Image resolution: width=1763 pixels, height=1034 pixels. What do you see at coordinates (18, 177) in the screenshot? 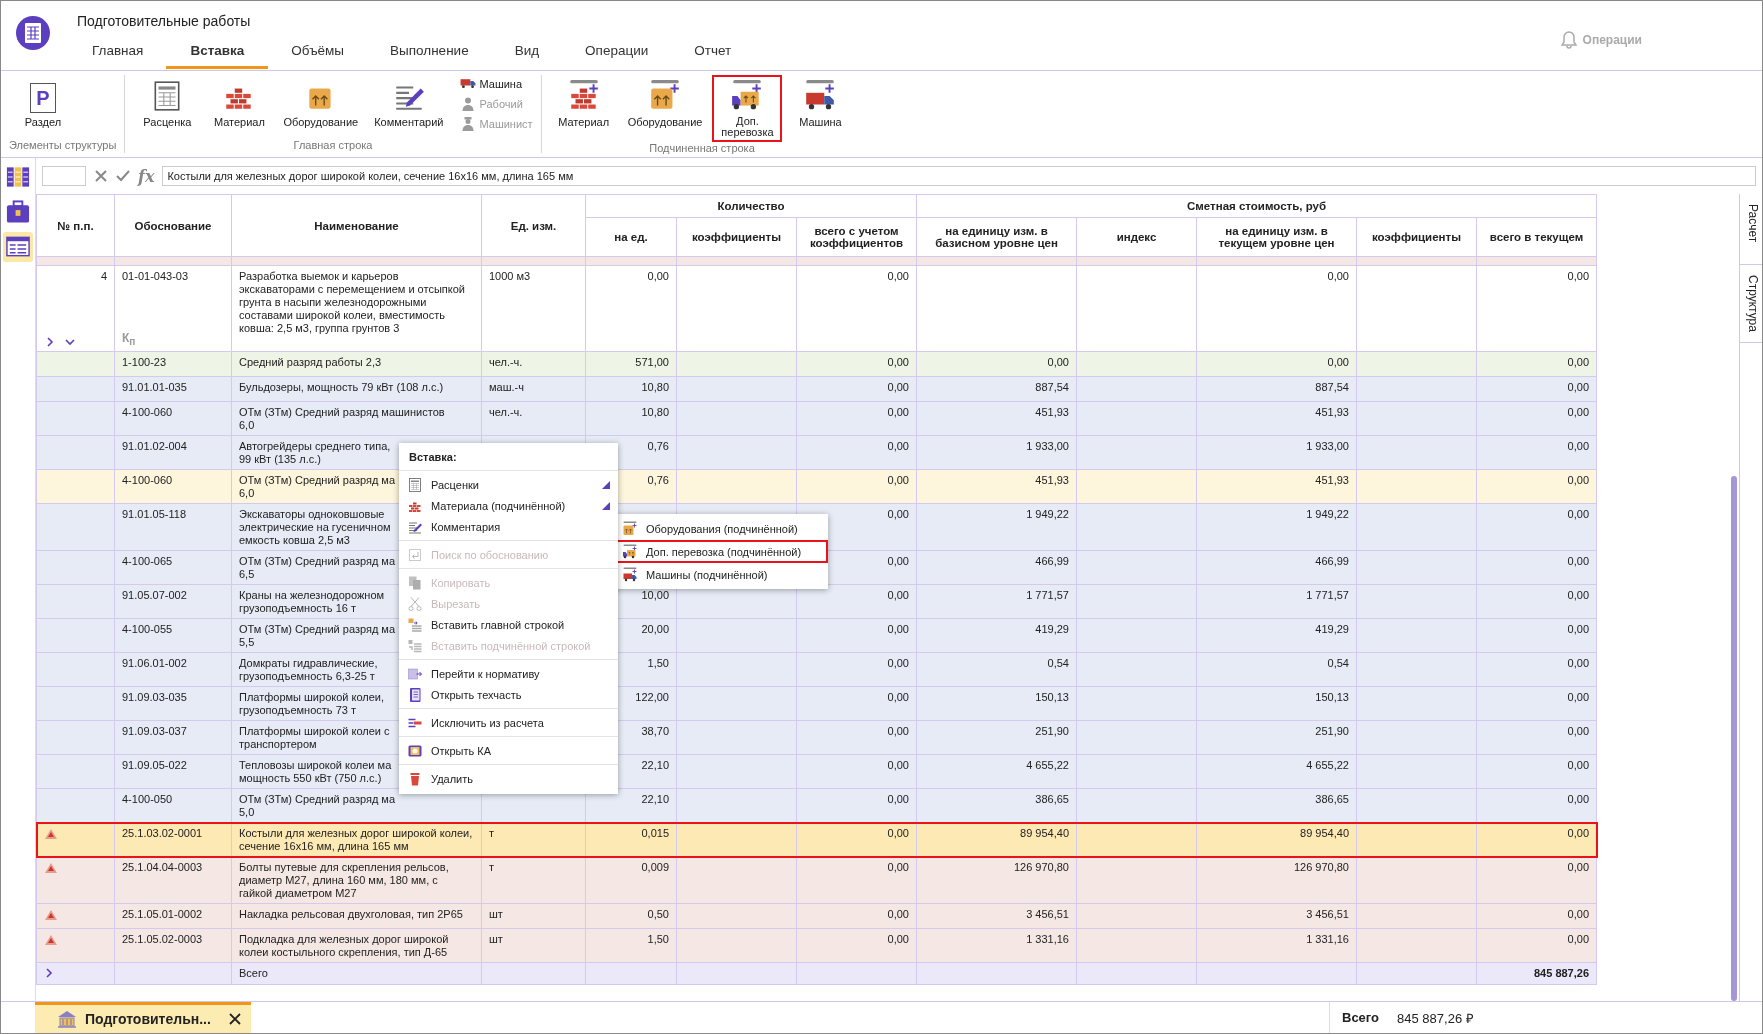
I see `columns-icon` at bounding box center [18, 177].